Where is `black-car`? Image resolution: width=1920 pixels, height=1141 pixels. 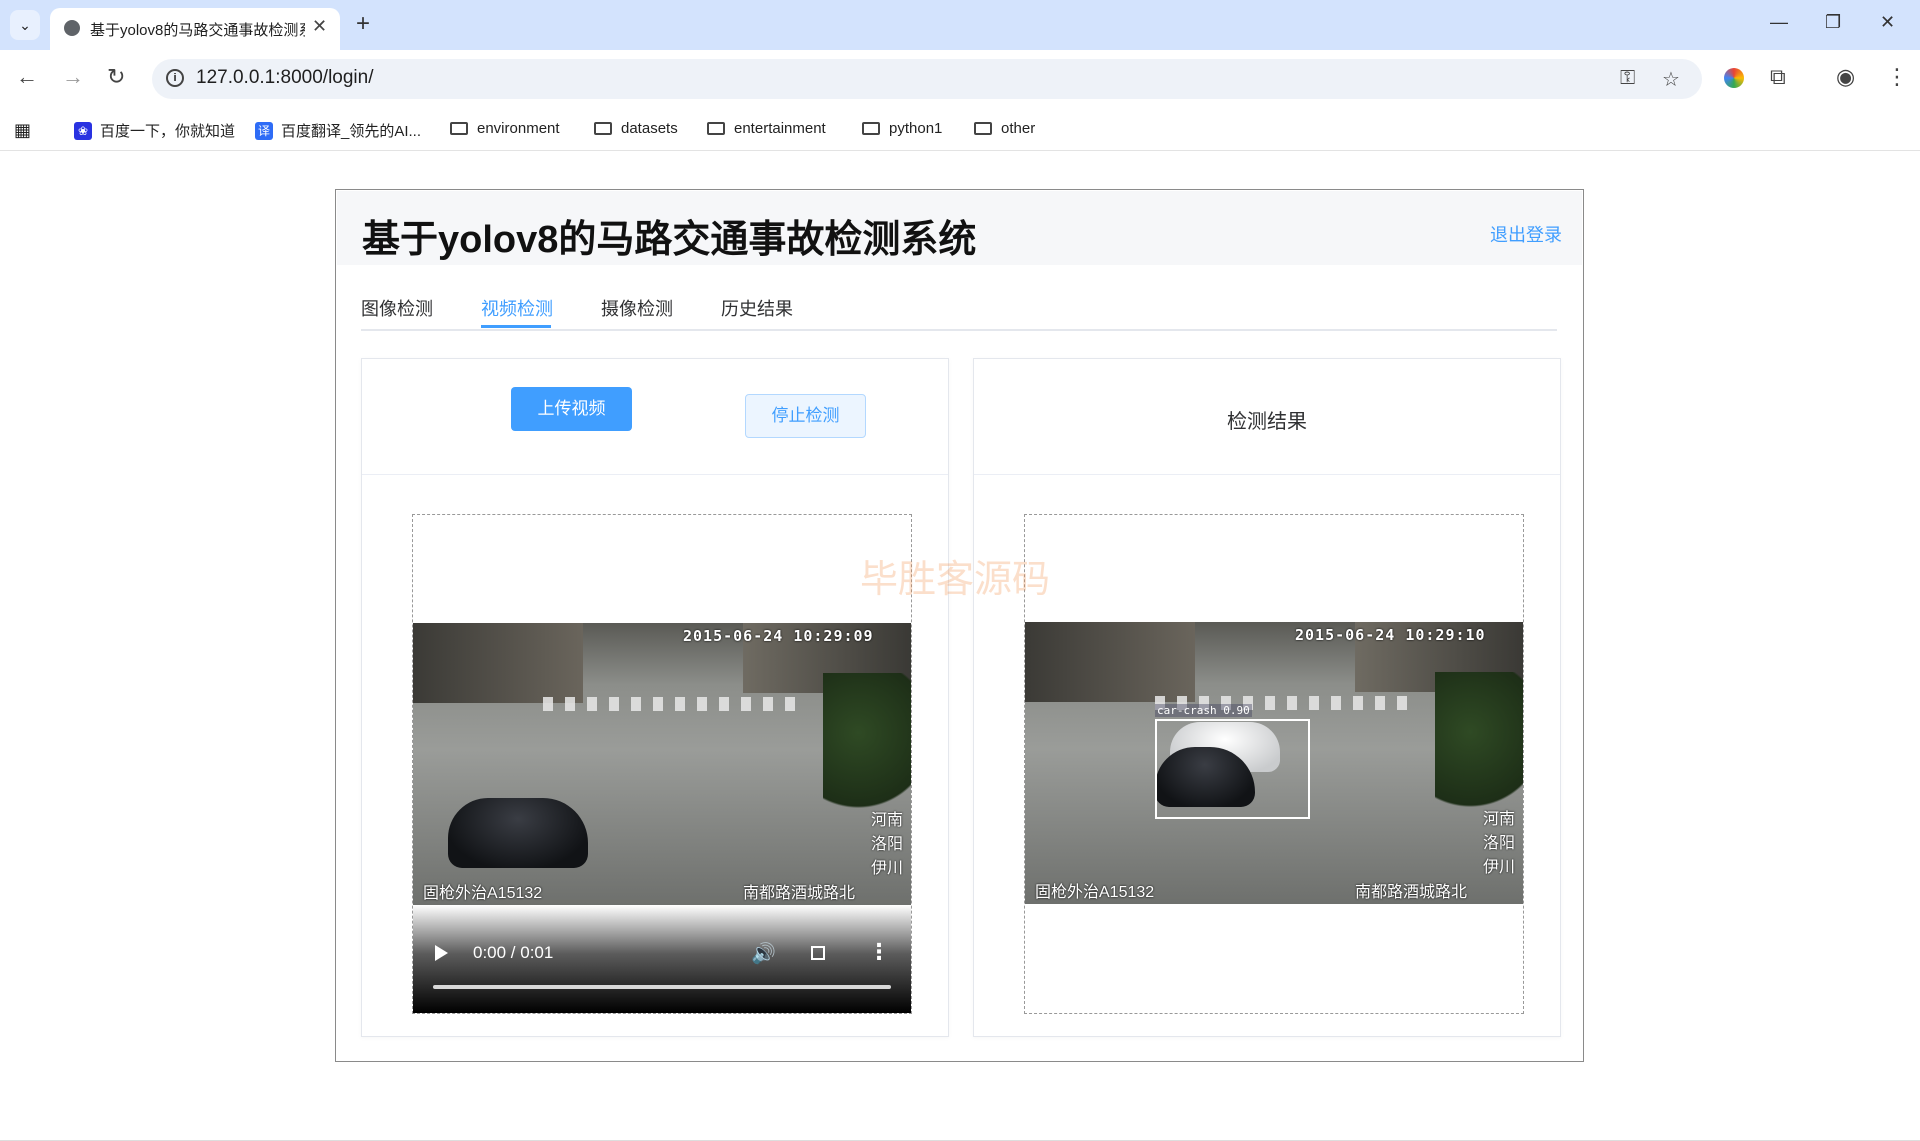 black-car is located at coordinates (518, 833).